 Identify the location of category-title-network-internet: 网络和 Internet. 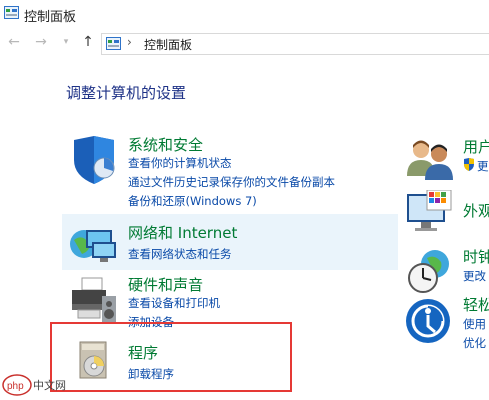
(182, 232).